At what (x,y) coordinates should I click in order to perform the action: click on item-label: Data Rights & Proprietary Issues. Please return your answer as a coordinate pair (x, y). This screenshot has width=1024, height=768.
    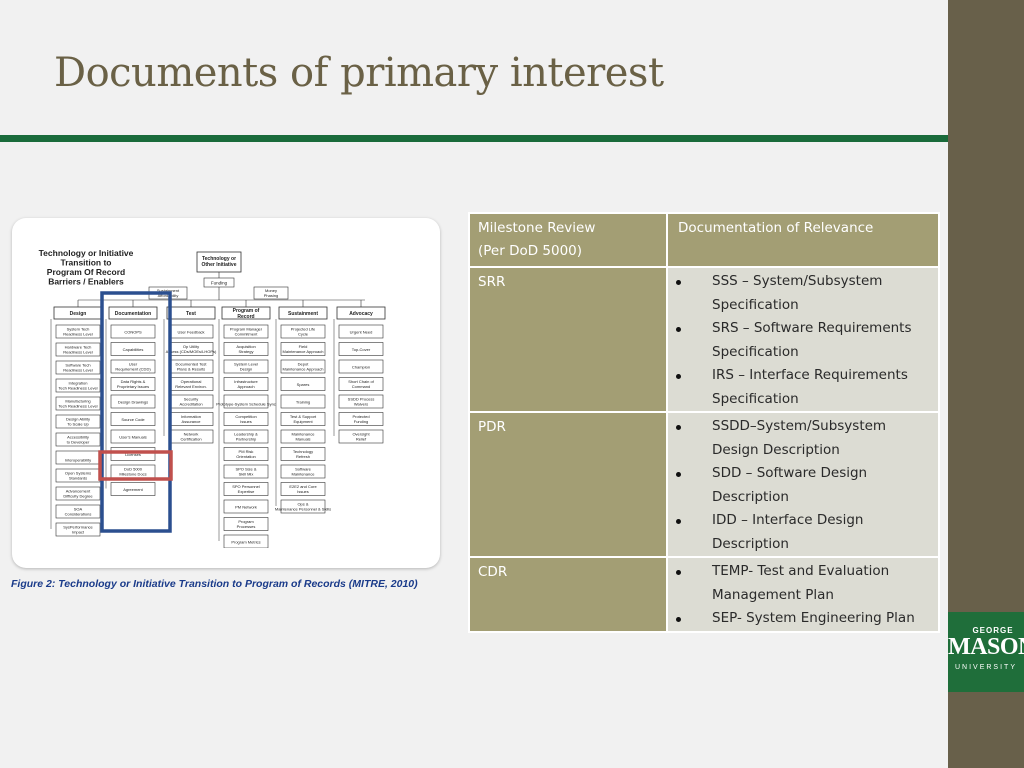
    Looking at the image, I should click on (133, 384).